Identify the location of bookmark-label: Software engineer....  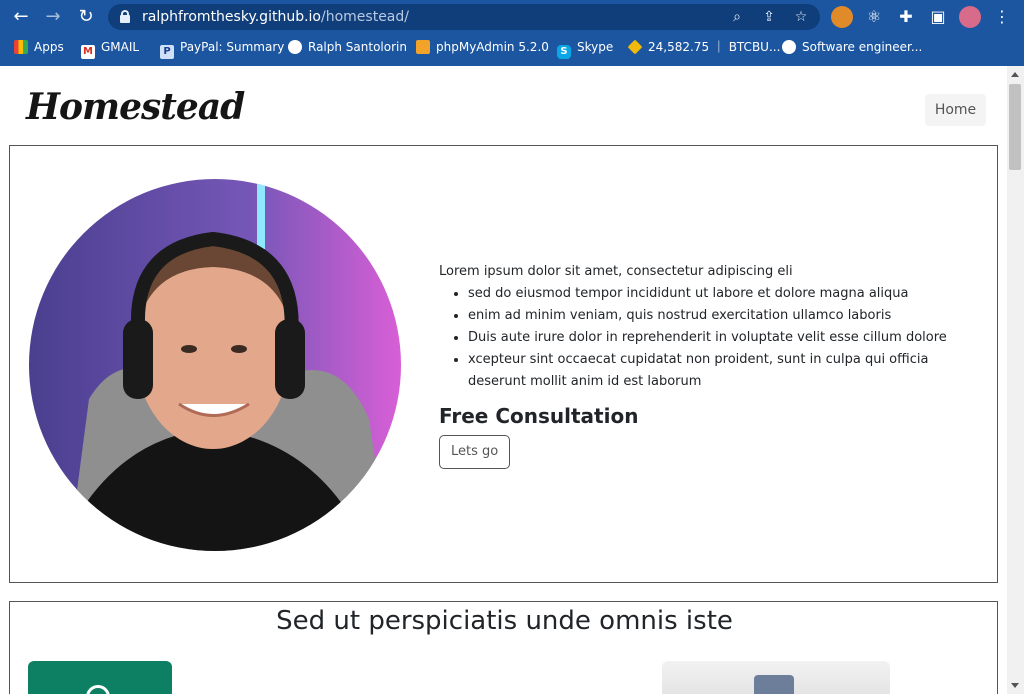
(862, 47).